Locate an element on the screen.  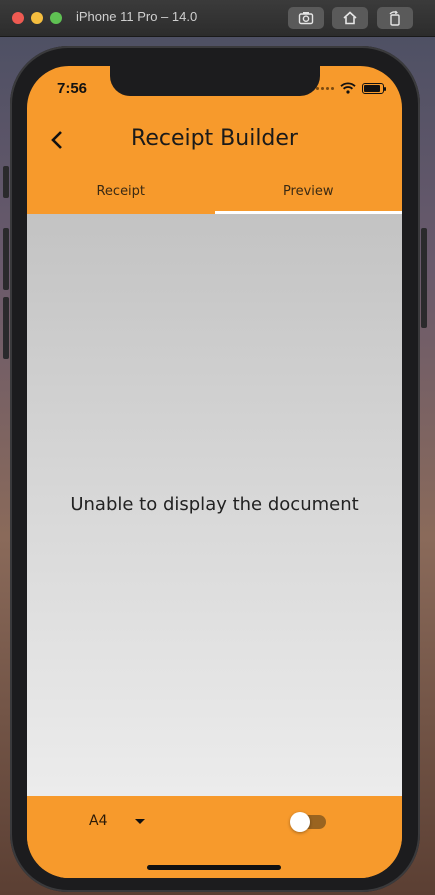
page-title: Receipt Builder is located at coordinates (214, 138).